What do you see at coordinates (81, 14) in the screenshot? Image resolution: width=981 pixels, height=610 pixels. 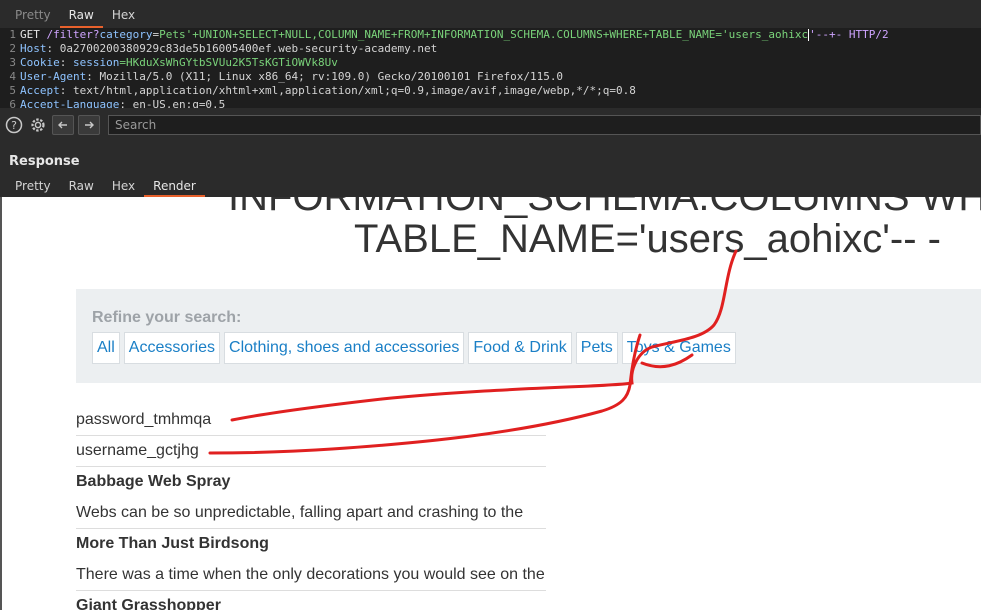 I see `tab-raw: Raw` at bounding box center [81, 14].